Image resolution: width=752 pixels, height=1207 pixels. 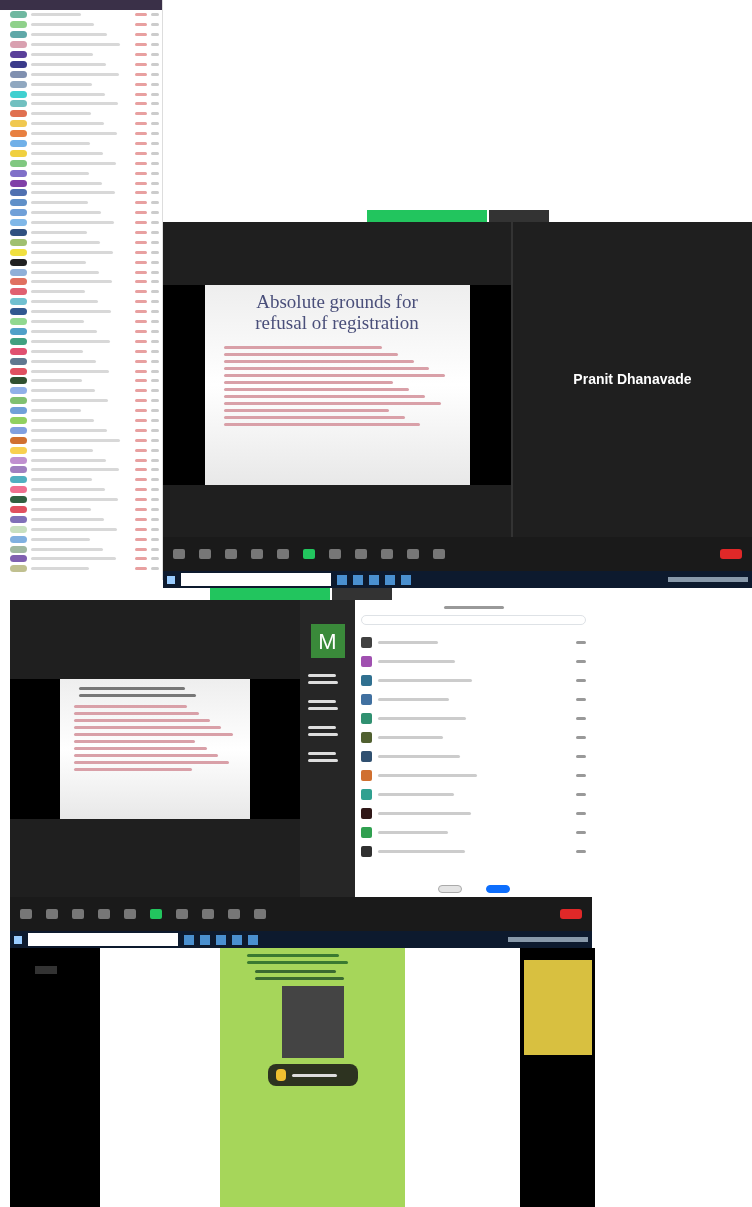 I want to click on name-label-drawing, so click(x=46, y=970).